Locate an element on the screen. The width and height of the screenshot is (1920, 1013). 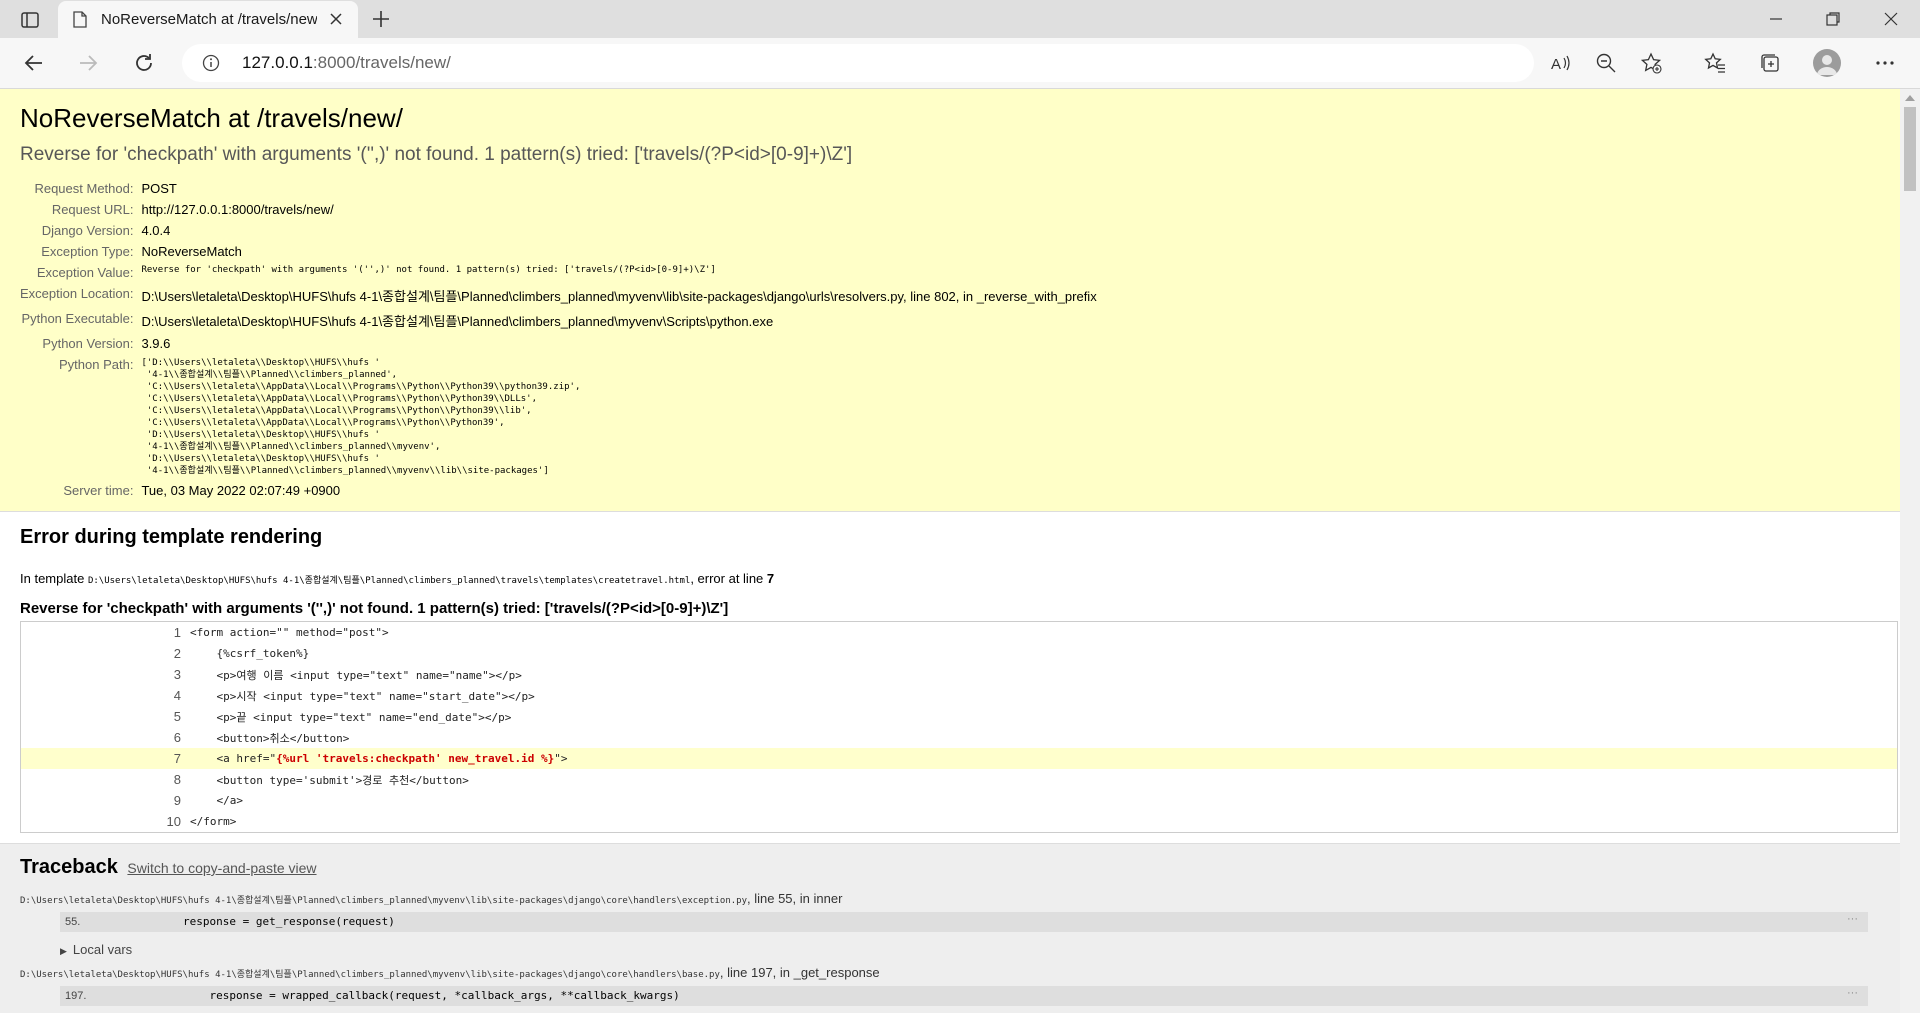
source-line-number: 7 is located at coordinates (105, 758).